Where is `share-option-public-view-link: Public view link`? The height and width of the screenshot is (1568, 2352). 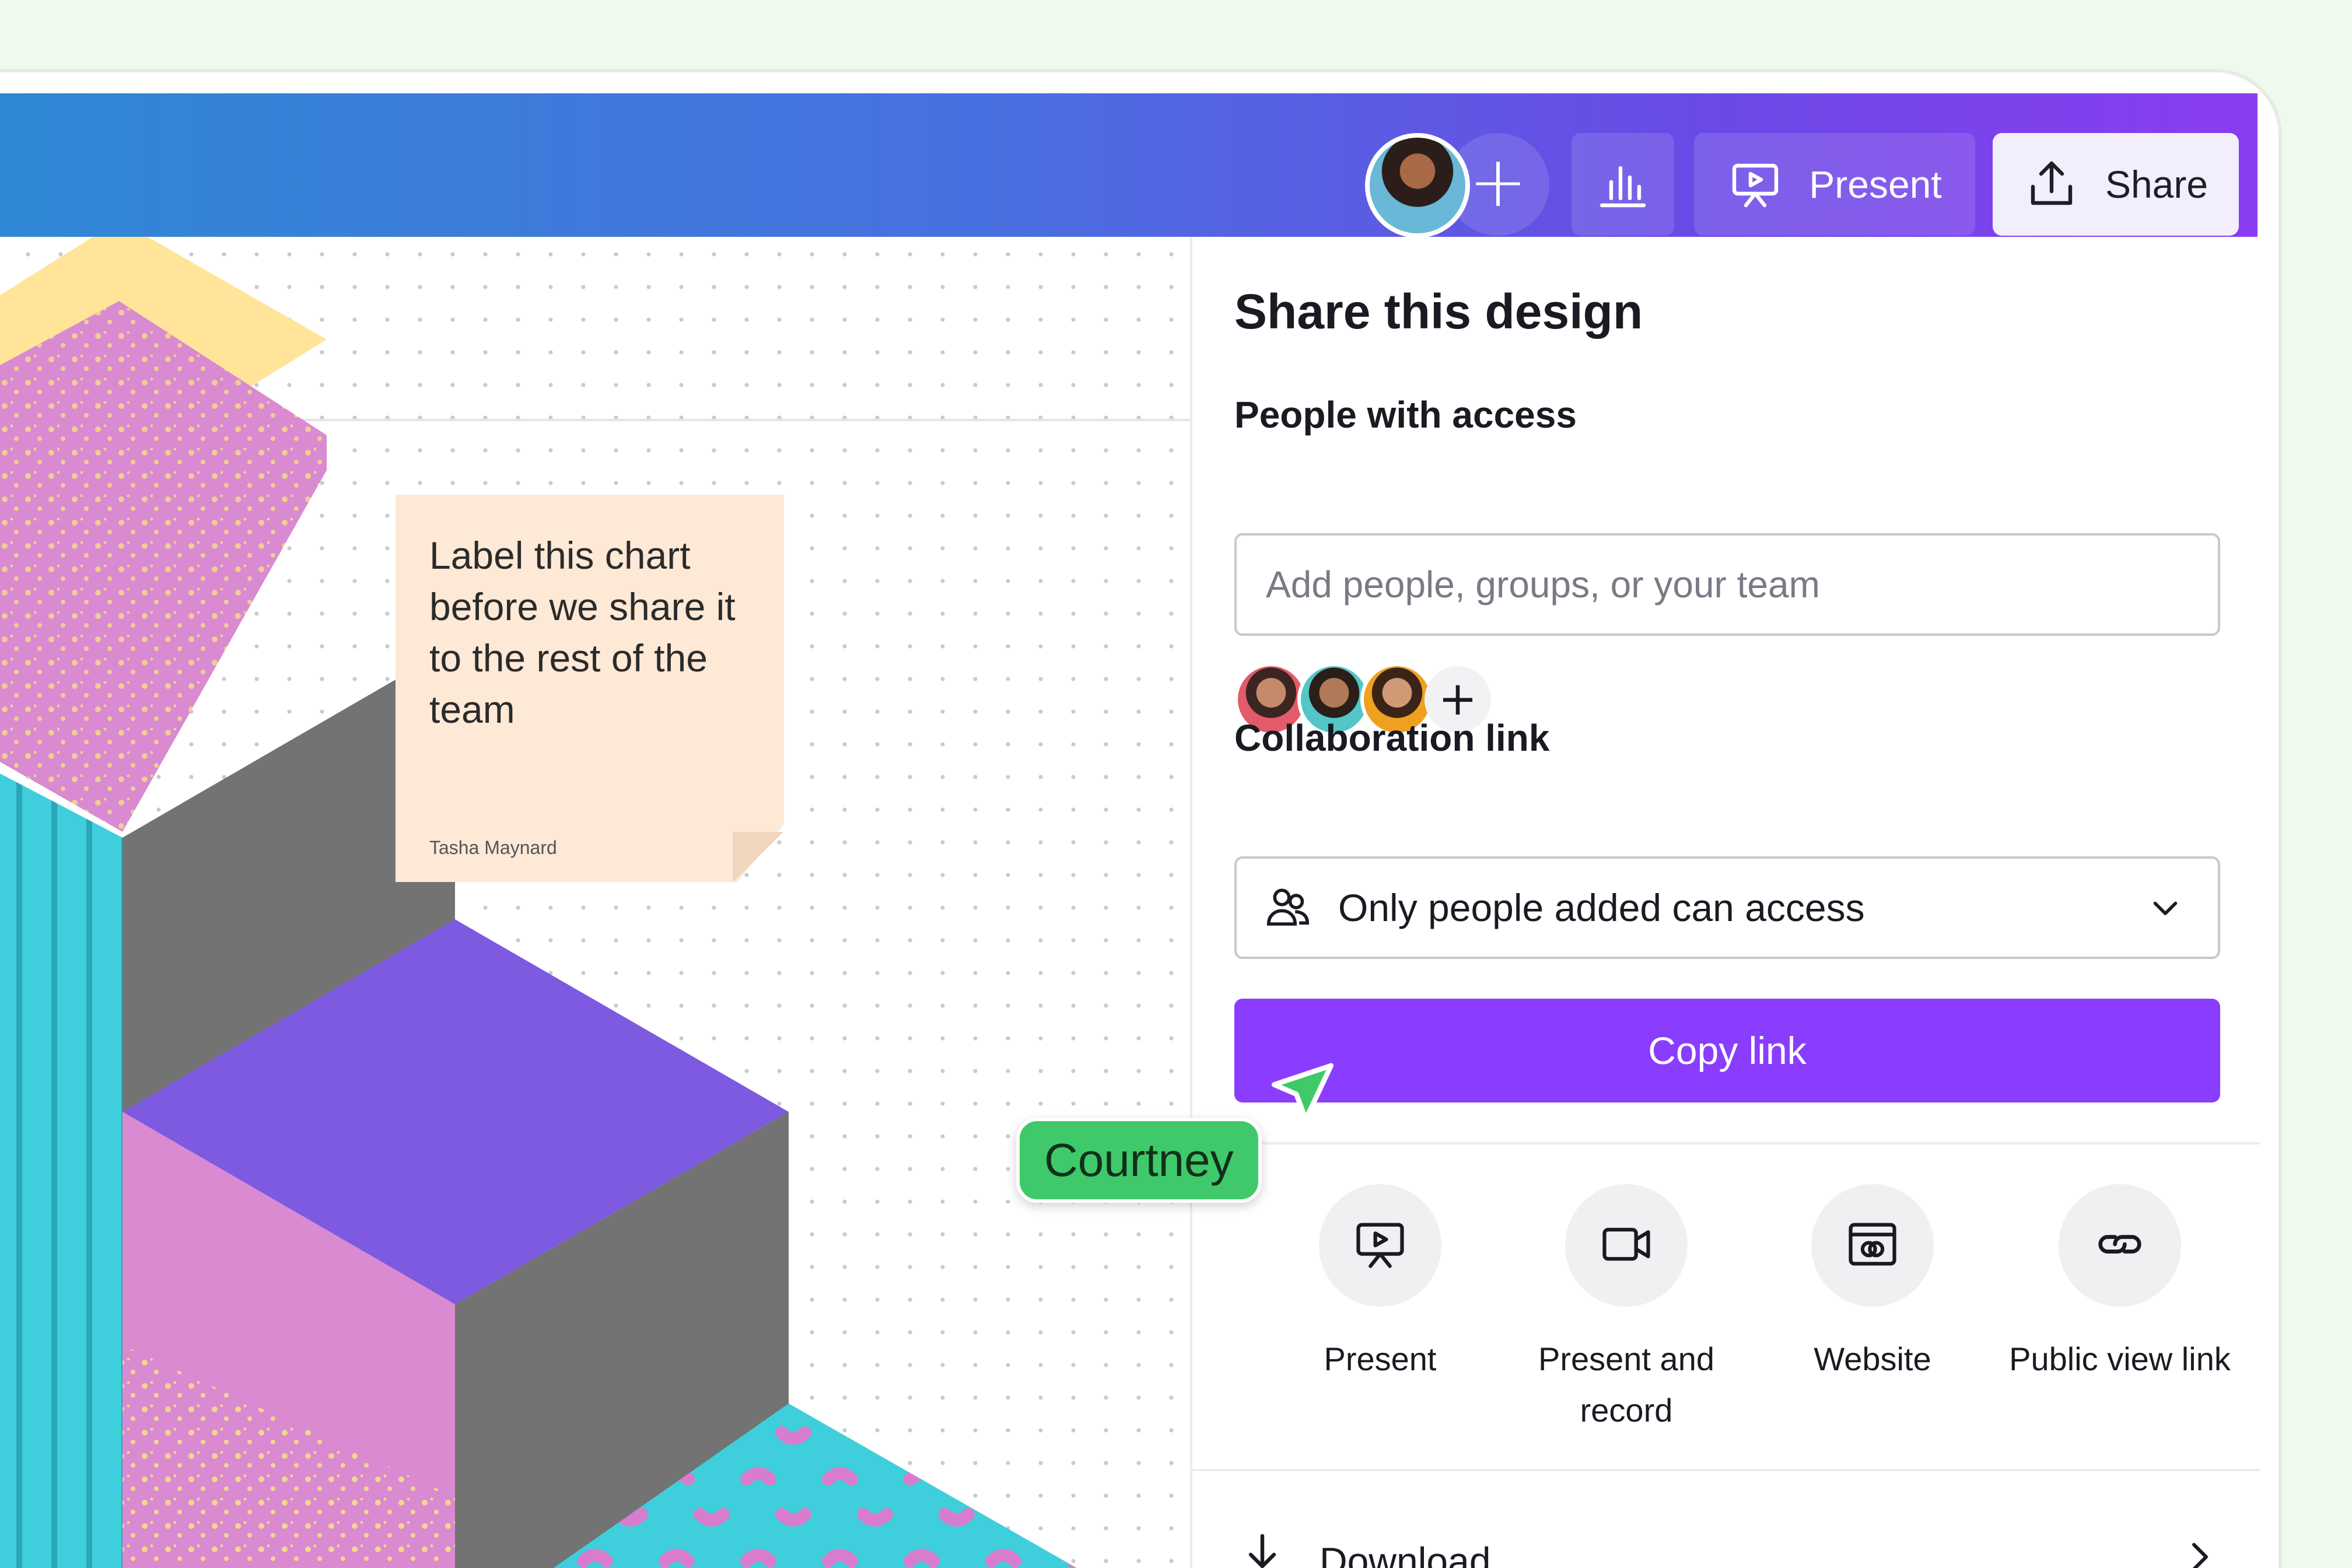 share-option-public-view-link: Public view link is located at coordinates (2119, 1284).